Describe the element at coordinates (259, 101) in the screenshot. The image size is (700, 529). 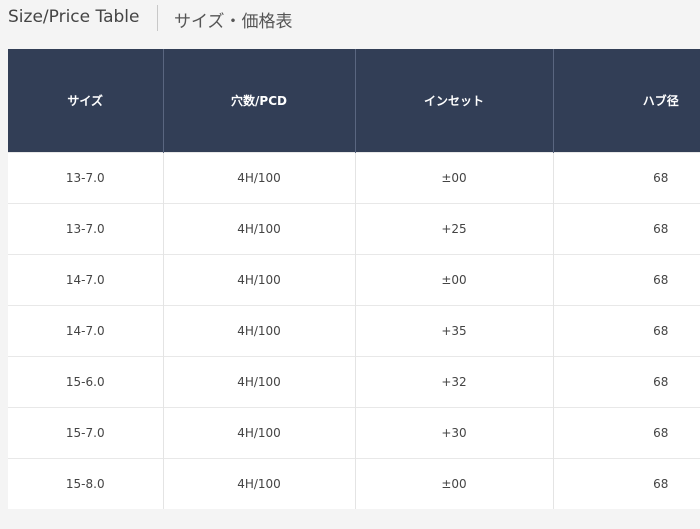
I see `column-header-pcd: 穴数/PCD` at that location.